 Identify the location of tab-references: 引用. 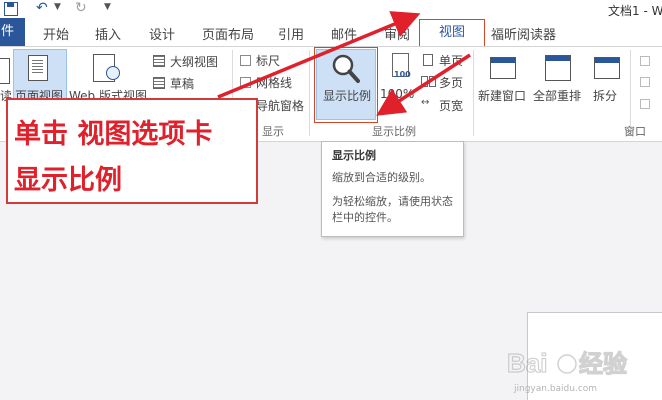
(291, 33).